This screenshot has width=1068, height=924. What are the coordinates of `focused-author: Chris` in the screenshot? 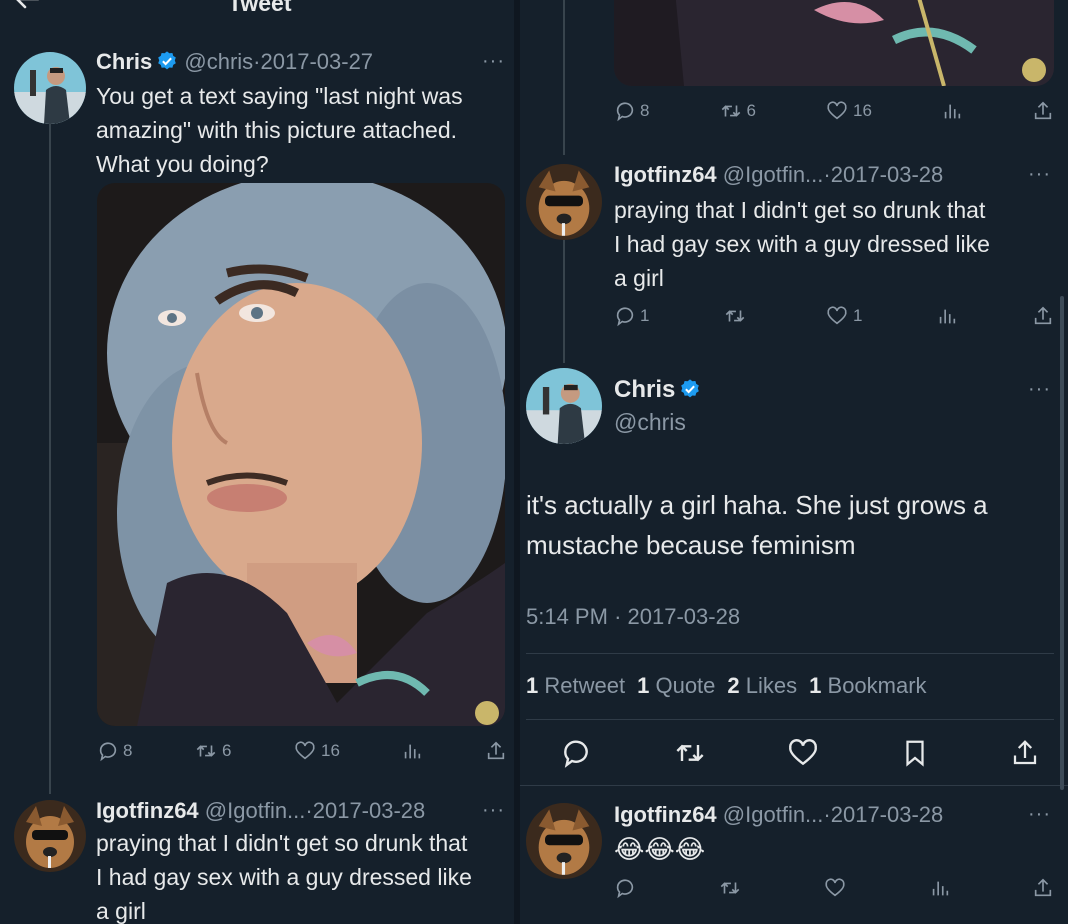 It's located at (657, 390).